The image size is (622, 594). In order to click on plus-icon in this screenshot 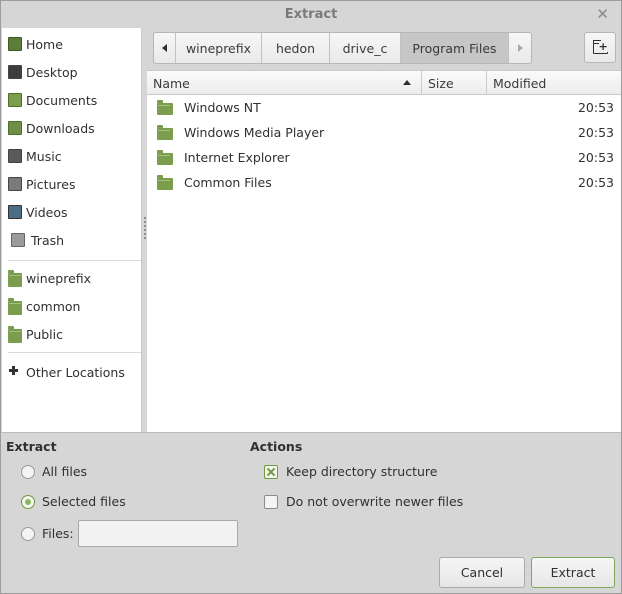, I will do `click(15, 372)`.